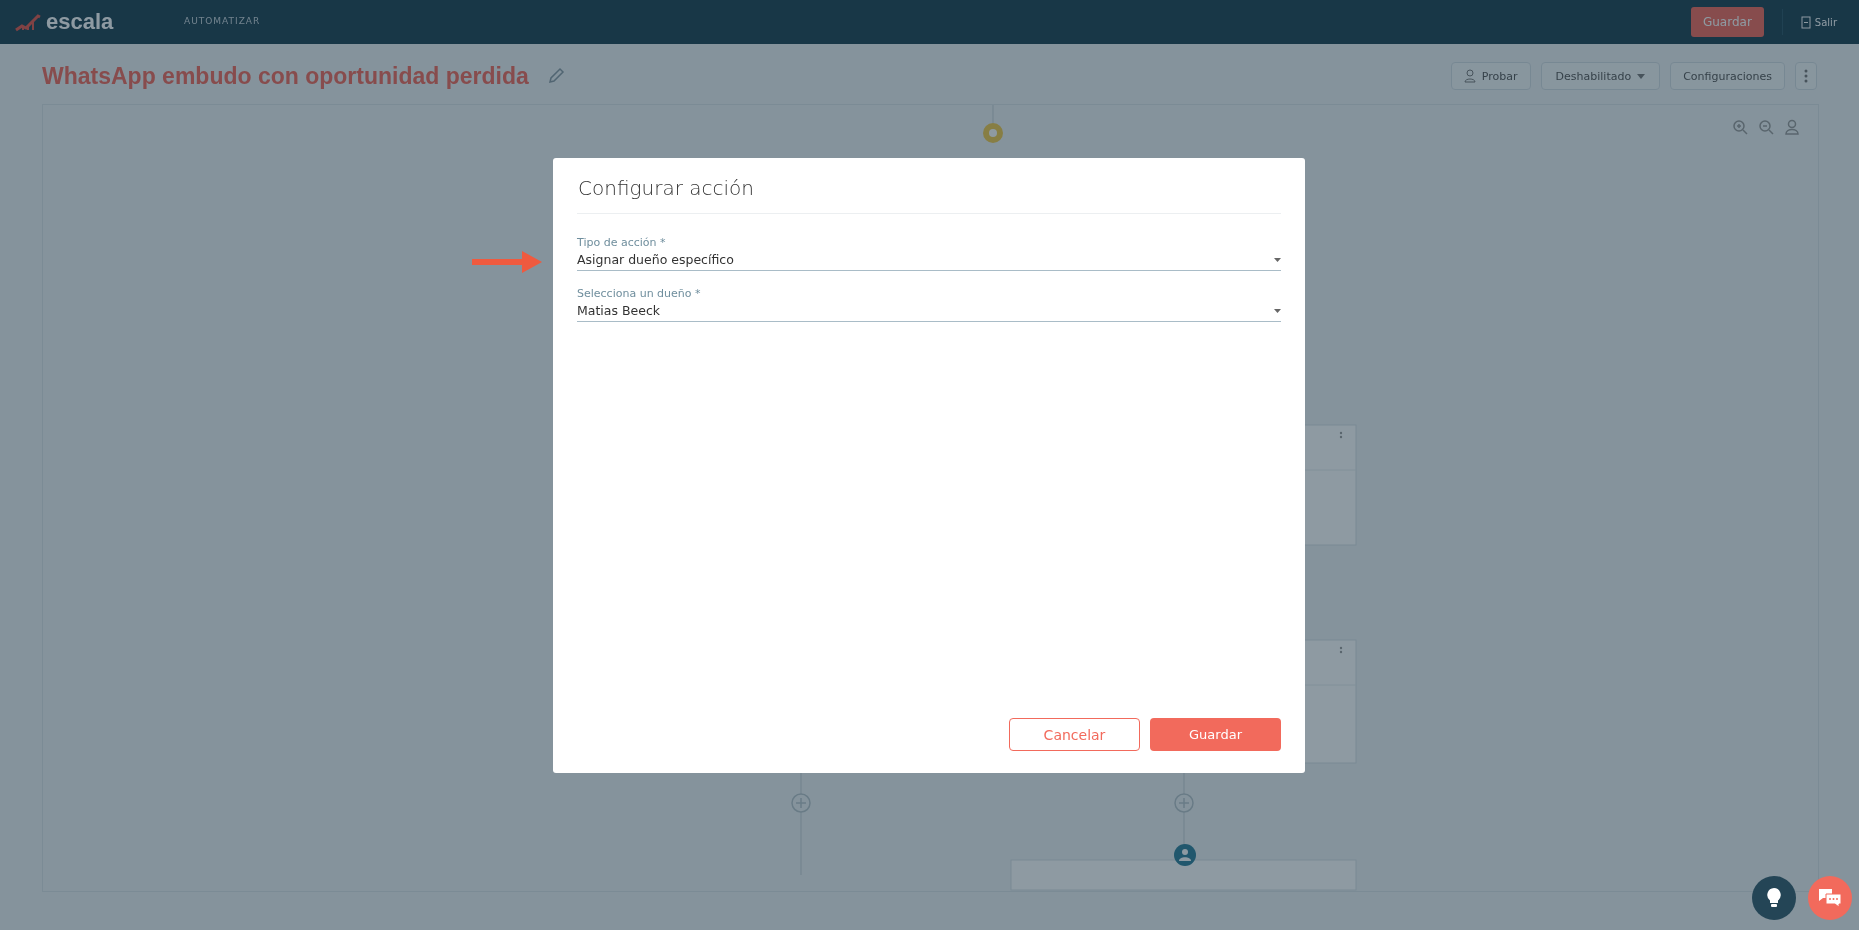 This screenshot has height=930, width=1859. Describe the element at coordinates (1600, 76) in the screenshot. I see `status-dropdown: Deshabilitado` at that location.